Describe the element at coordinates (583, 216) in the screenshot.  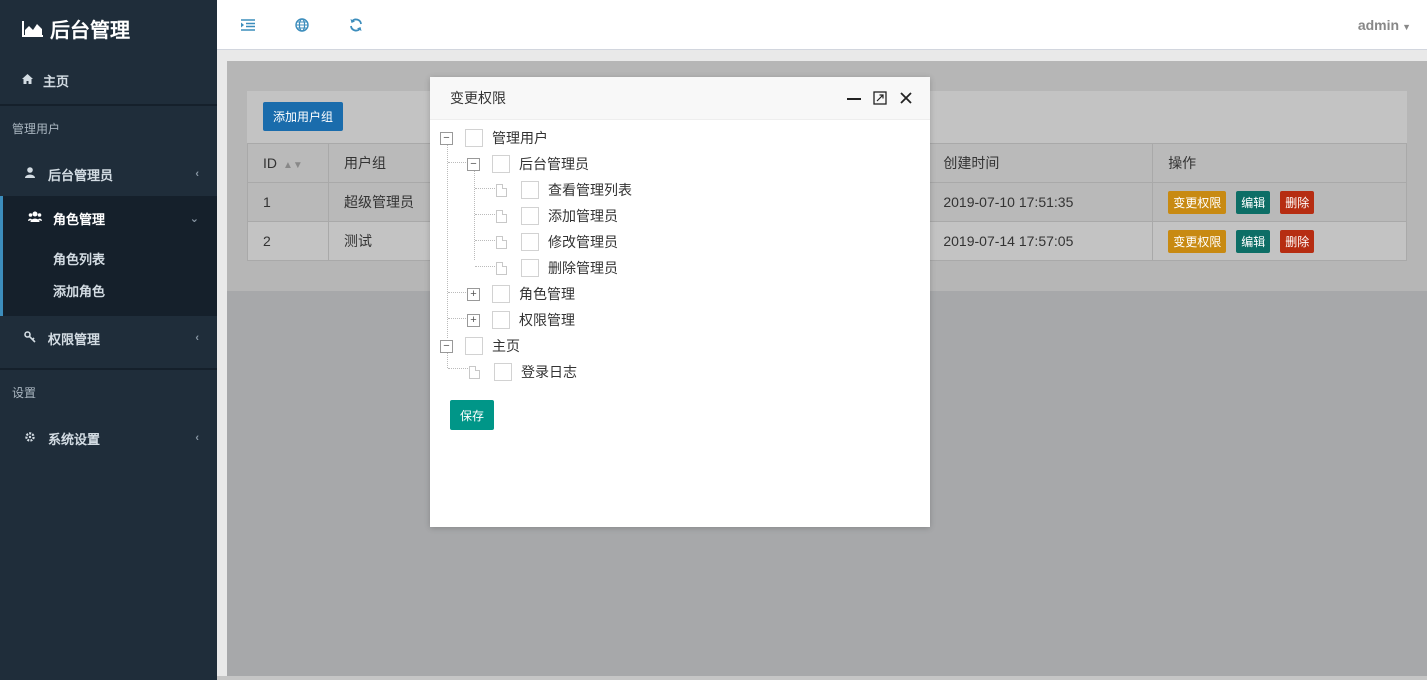
I see `tree-node-label: 添加管理员` at that location.